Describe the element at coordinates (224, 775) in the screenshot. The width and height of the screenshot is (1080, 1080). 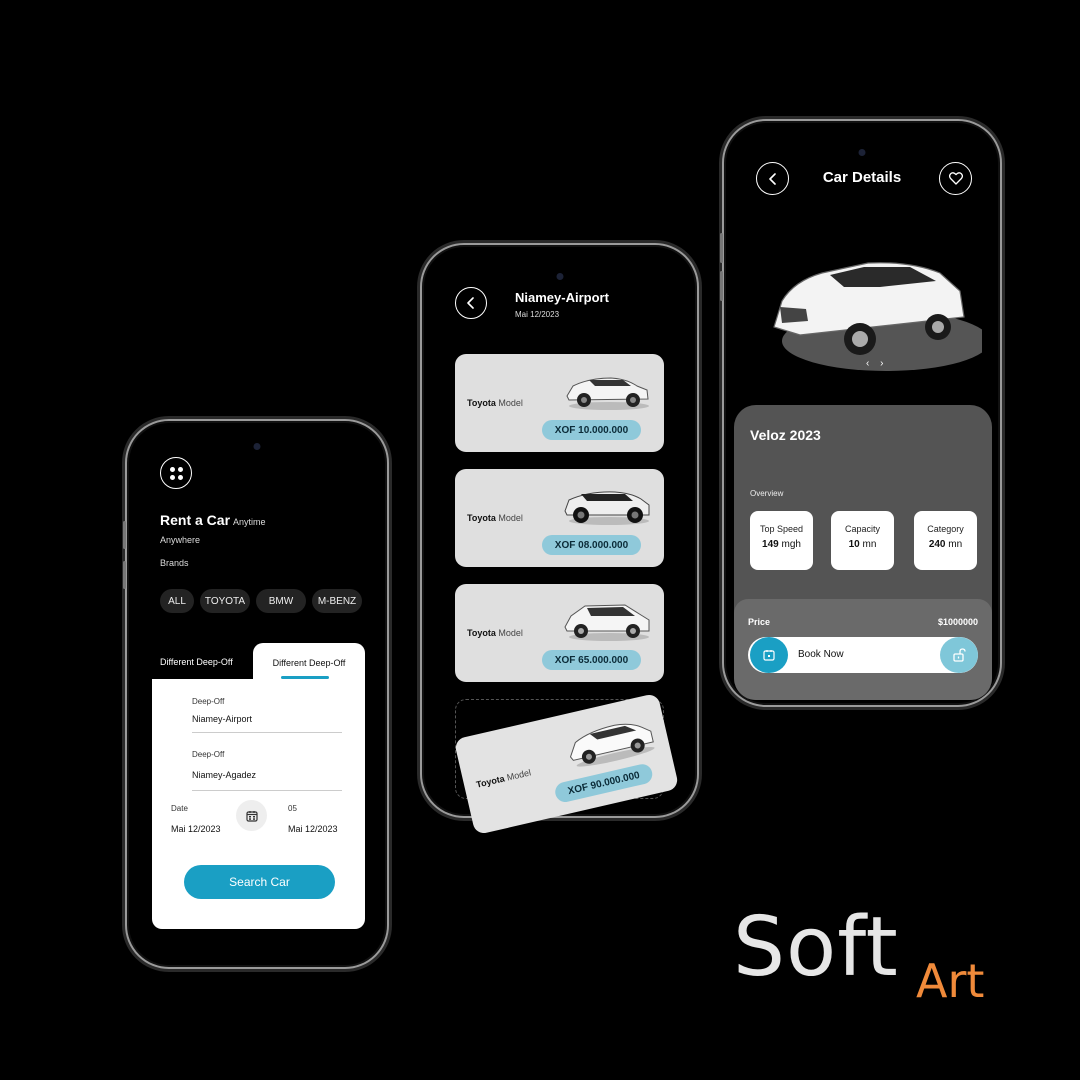
I see `field-value: Niamey-Agadez` at that location.